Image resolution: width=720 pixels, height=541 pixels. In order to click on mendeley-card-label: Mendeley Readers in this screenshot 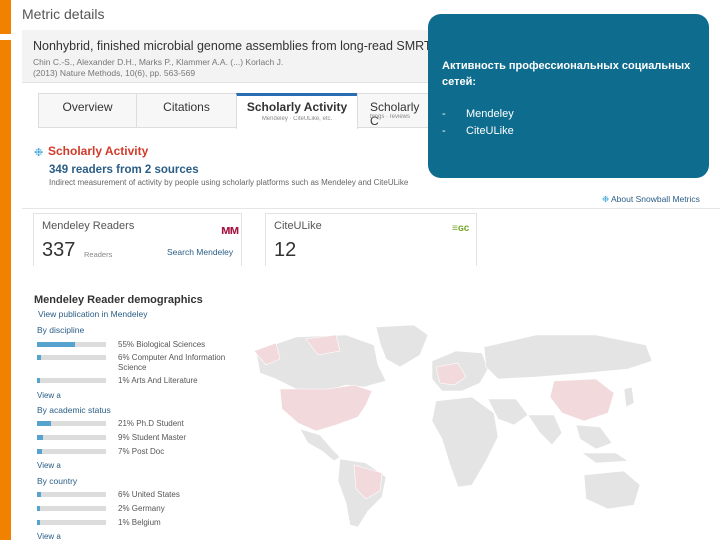, I will do `click(88, 226)`.